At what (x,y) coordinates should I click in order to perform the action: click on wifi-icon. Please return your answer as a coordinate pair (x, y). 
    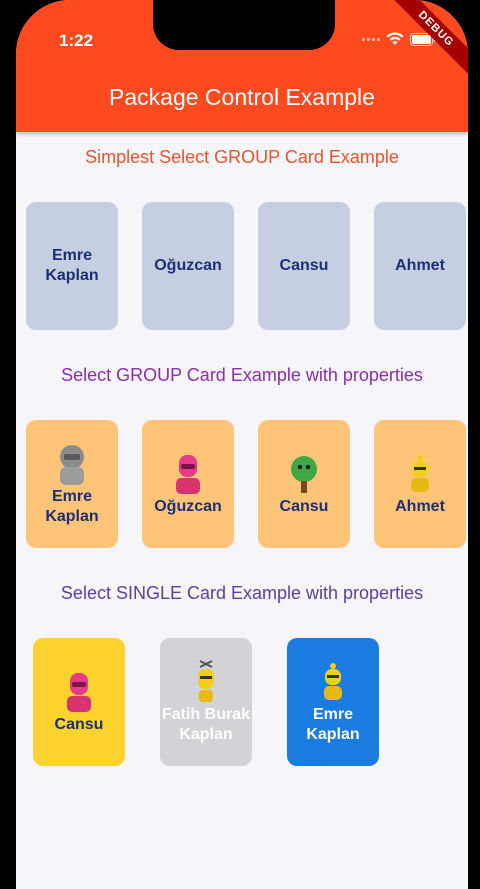
    Looking at the image, I should click on (395, 39).